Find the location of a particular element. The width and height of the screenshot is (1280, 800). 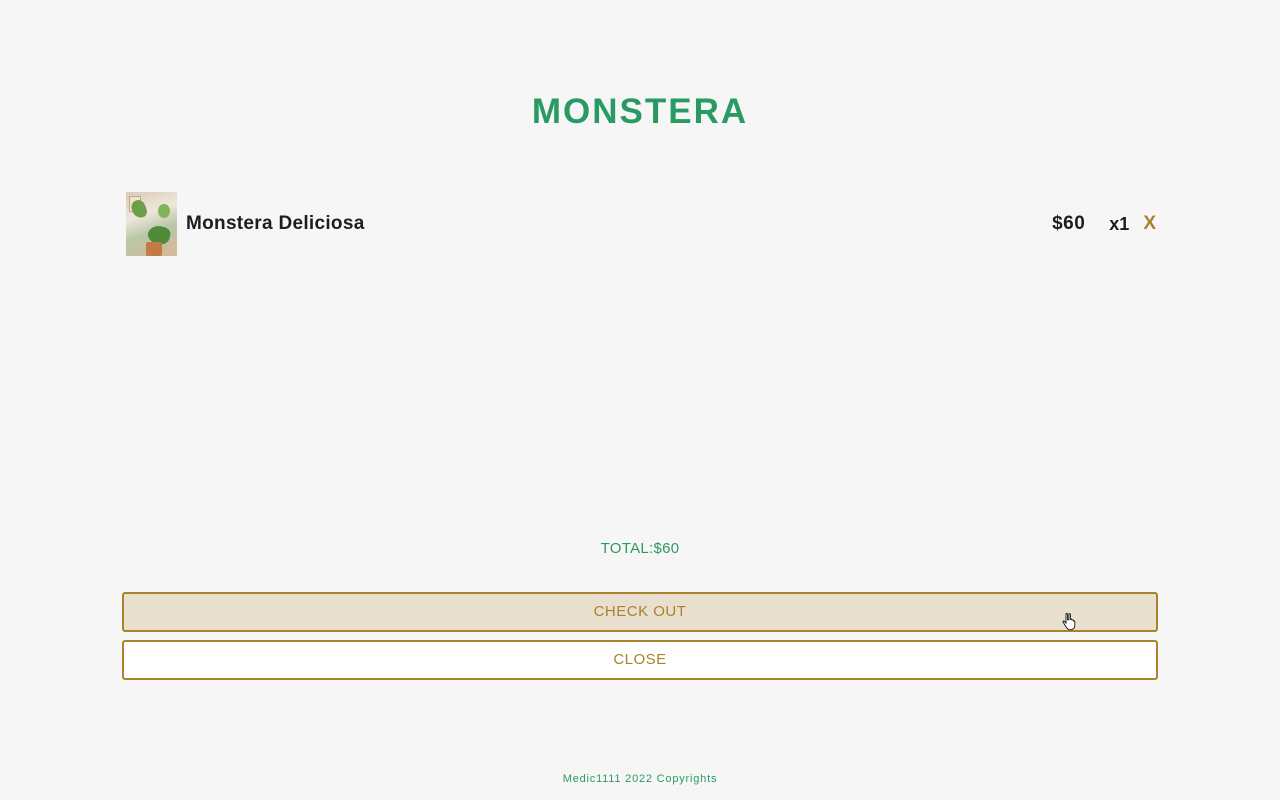

cart-total: TOTAL:$60 is located at coordinates (640, 548).